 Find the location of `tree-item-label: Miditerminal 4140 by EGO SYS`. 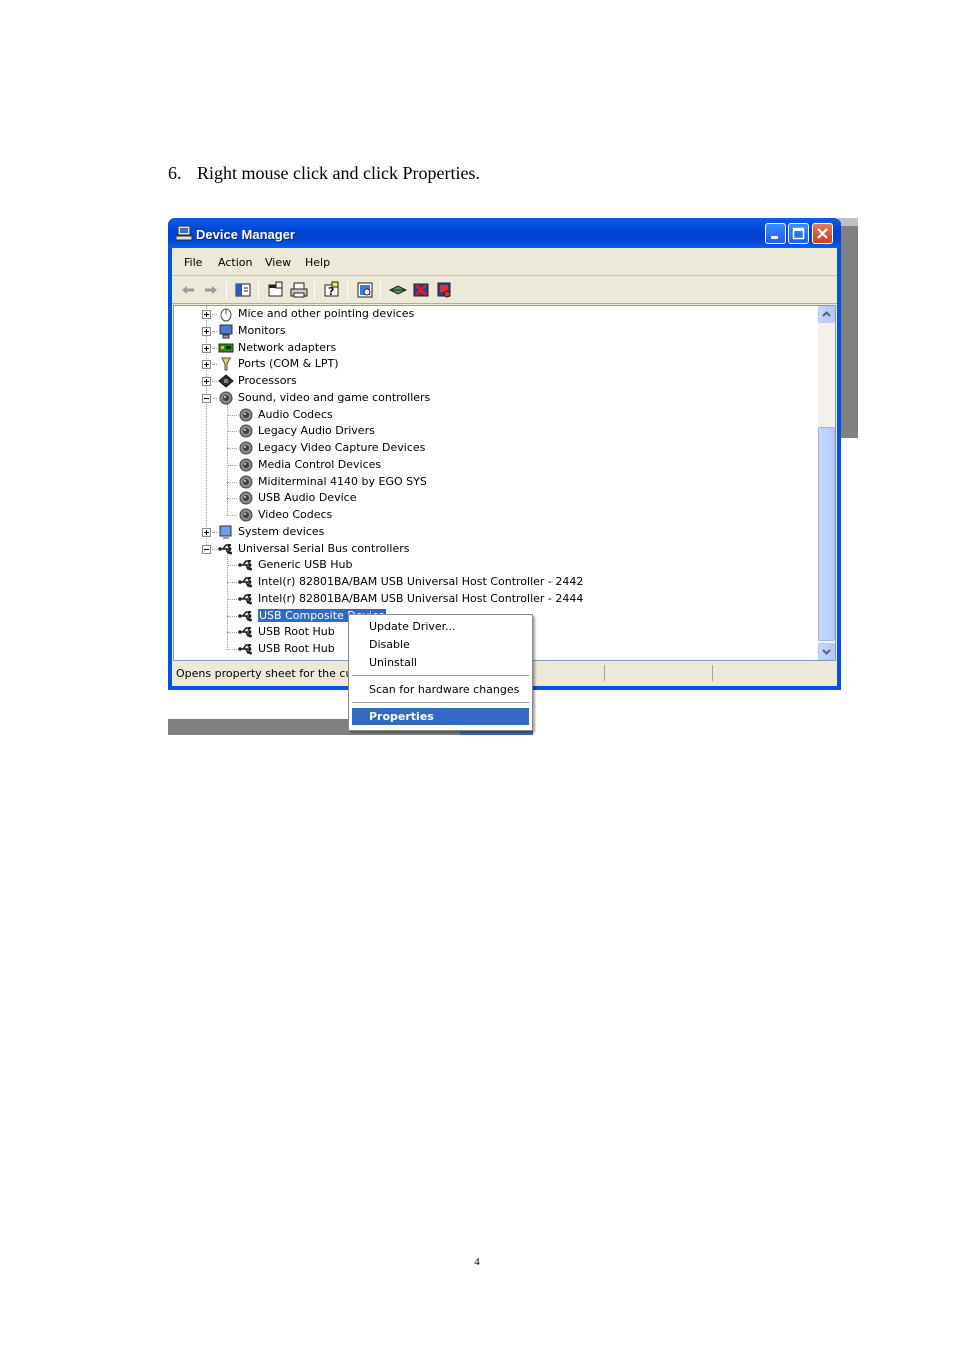

tree-item-label: Miditerminal 4140 by EGO SYS is located at coordinates (342, 481).